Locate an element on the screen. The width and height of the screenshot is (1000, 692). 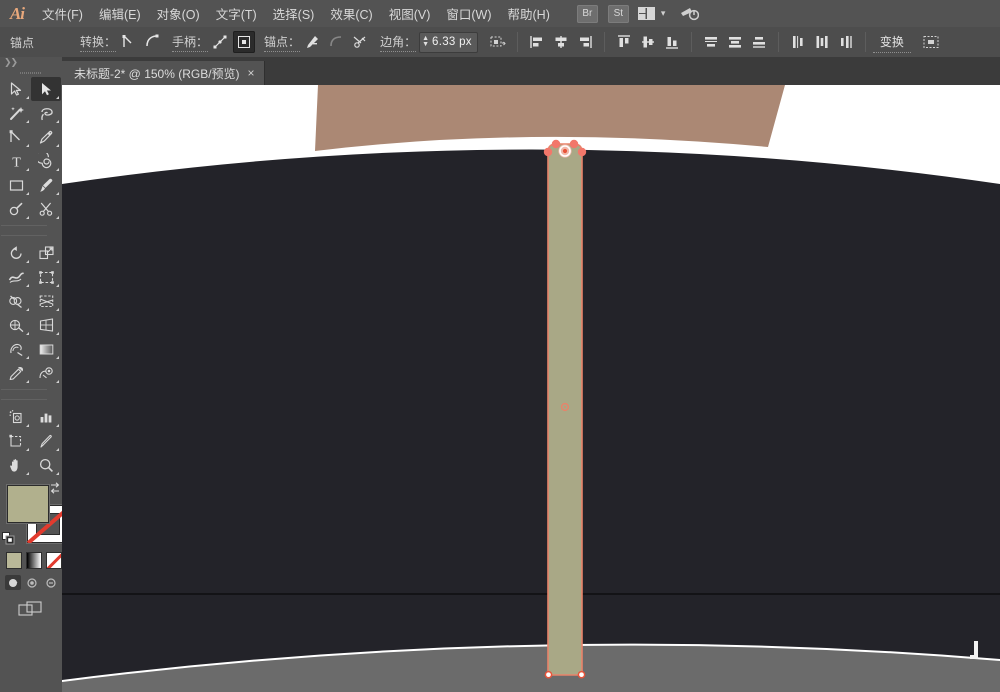
tool-perspective-selection is located at coordinates (46, 325).